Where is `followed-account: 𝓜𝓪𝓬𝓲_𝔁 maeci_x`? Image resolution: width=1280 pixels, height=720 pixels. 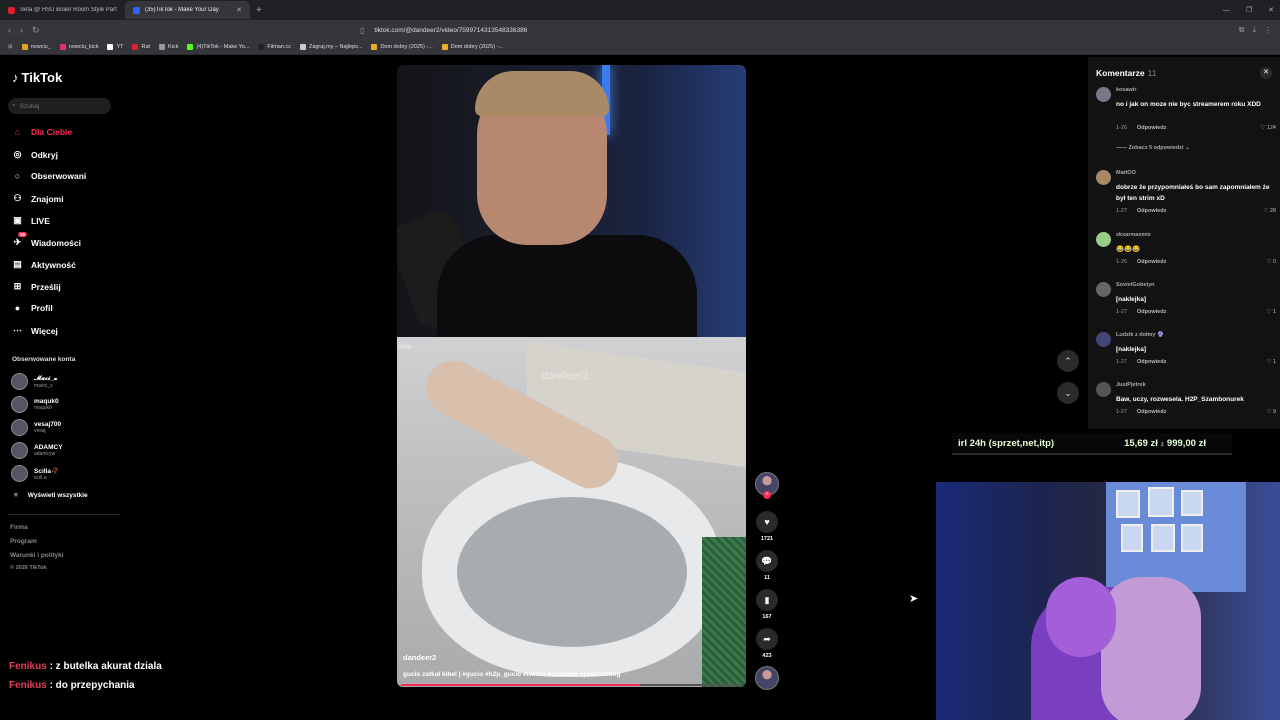
followed-account: 𝓜𝓪𝓬𝓲_𝔁 maeci_x is located at coordinates (34, 381).